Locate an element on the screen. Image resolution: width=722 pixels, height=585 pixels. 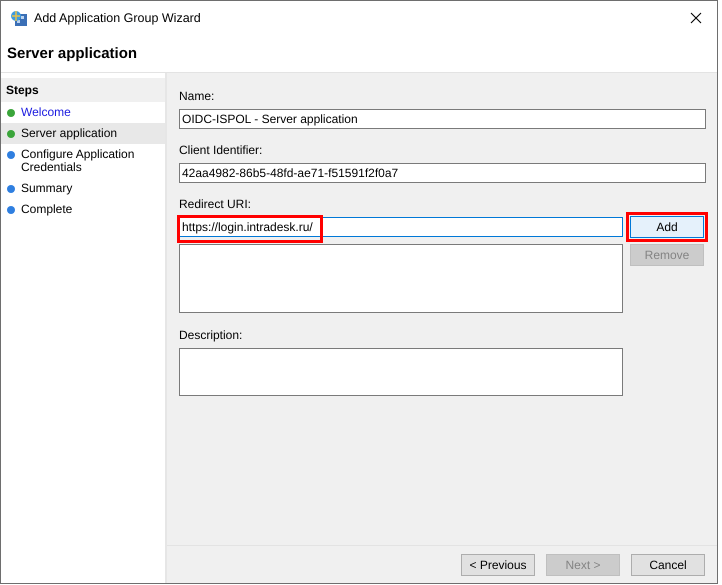
description-field is located at coordinates (401, 372).